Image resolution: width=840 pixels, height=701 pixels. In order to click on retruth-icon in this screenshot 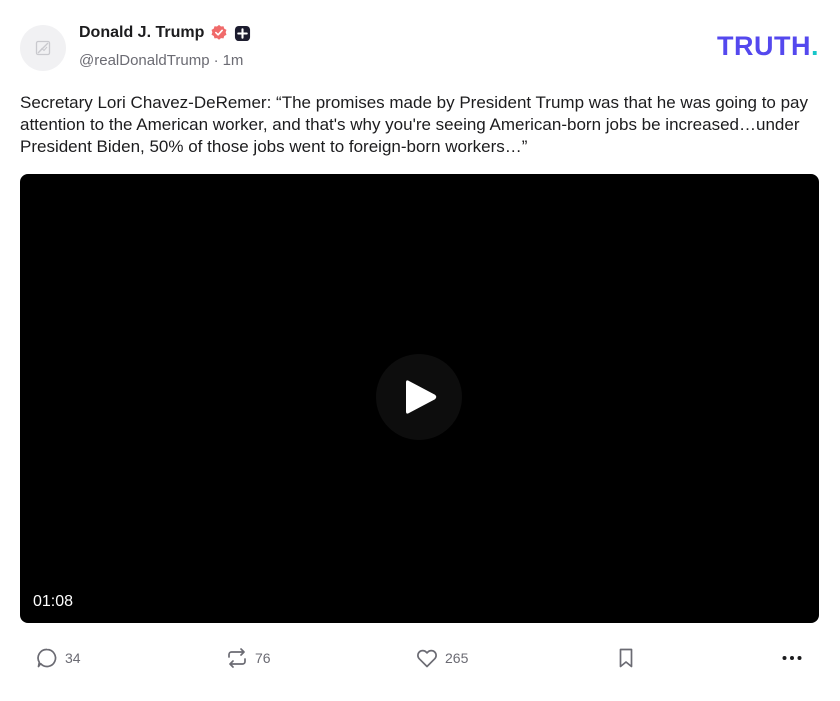, I will do `click(237, 658)`.